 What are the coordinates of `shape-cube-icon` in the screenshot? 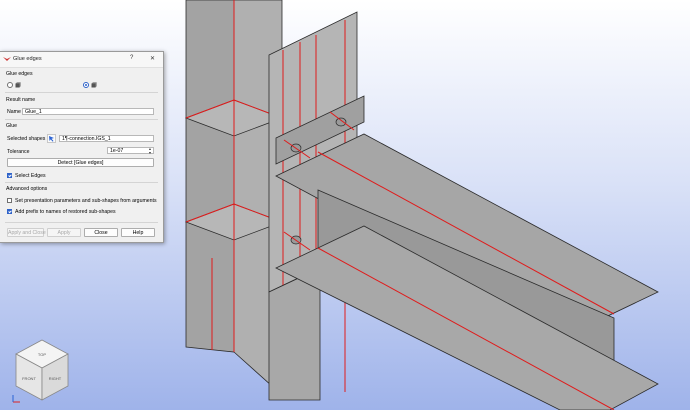 It's located at (18, 85).